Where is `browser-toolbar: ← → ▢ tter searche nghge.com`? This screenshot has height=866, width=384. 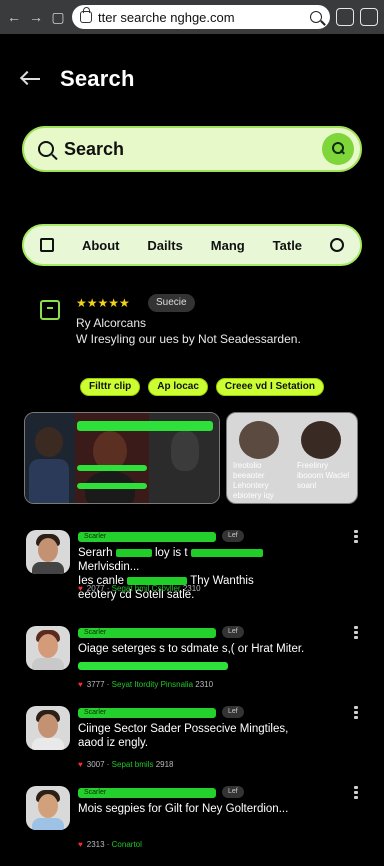 browser-toolbar: ← → ▢ tter searche nghge.com is located at coordinates (192, 17).